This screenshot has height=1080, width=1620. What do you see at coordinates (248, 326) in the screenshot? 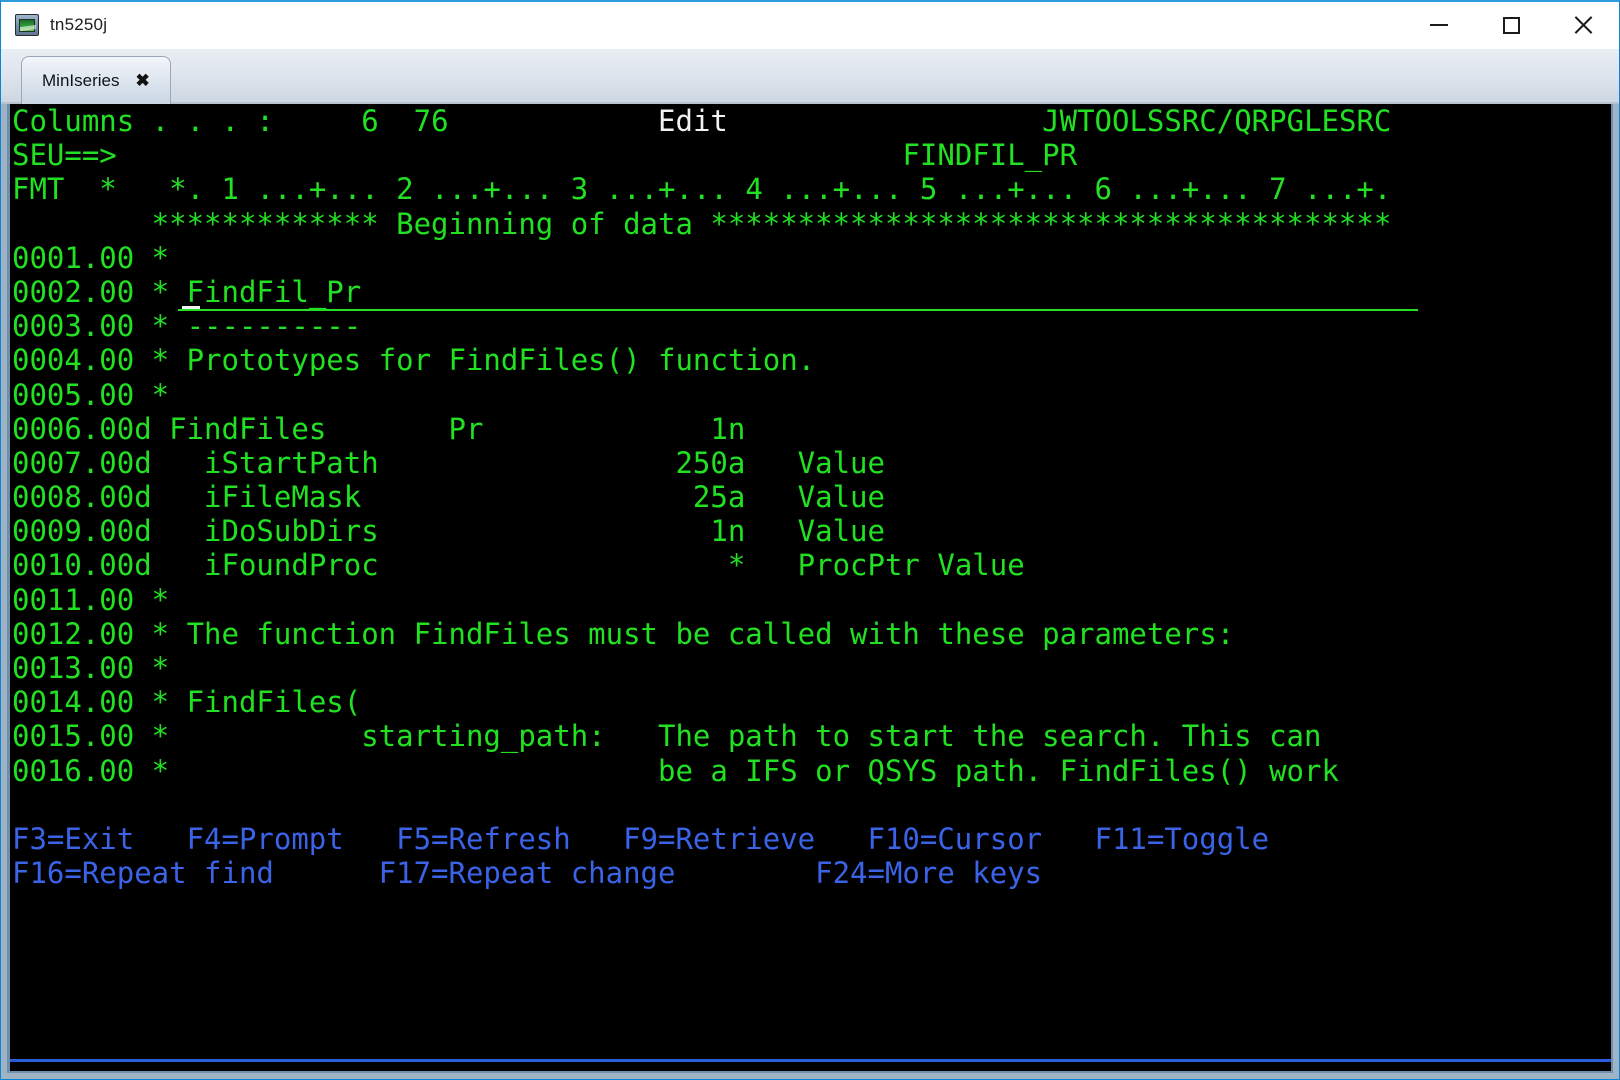
I see `line-text: * ----------` at bounding box center [248, 326].